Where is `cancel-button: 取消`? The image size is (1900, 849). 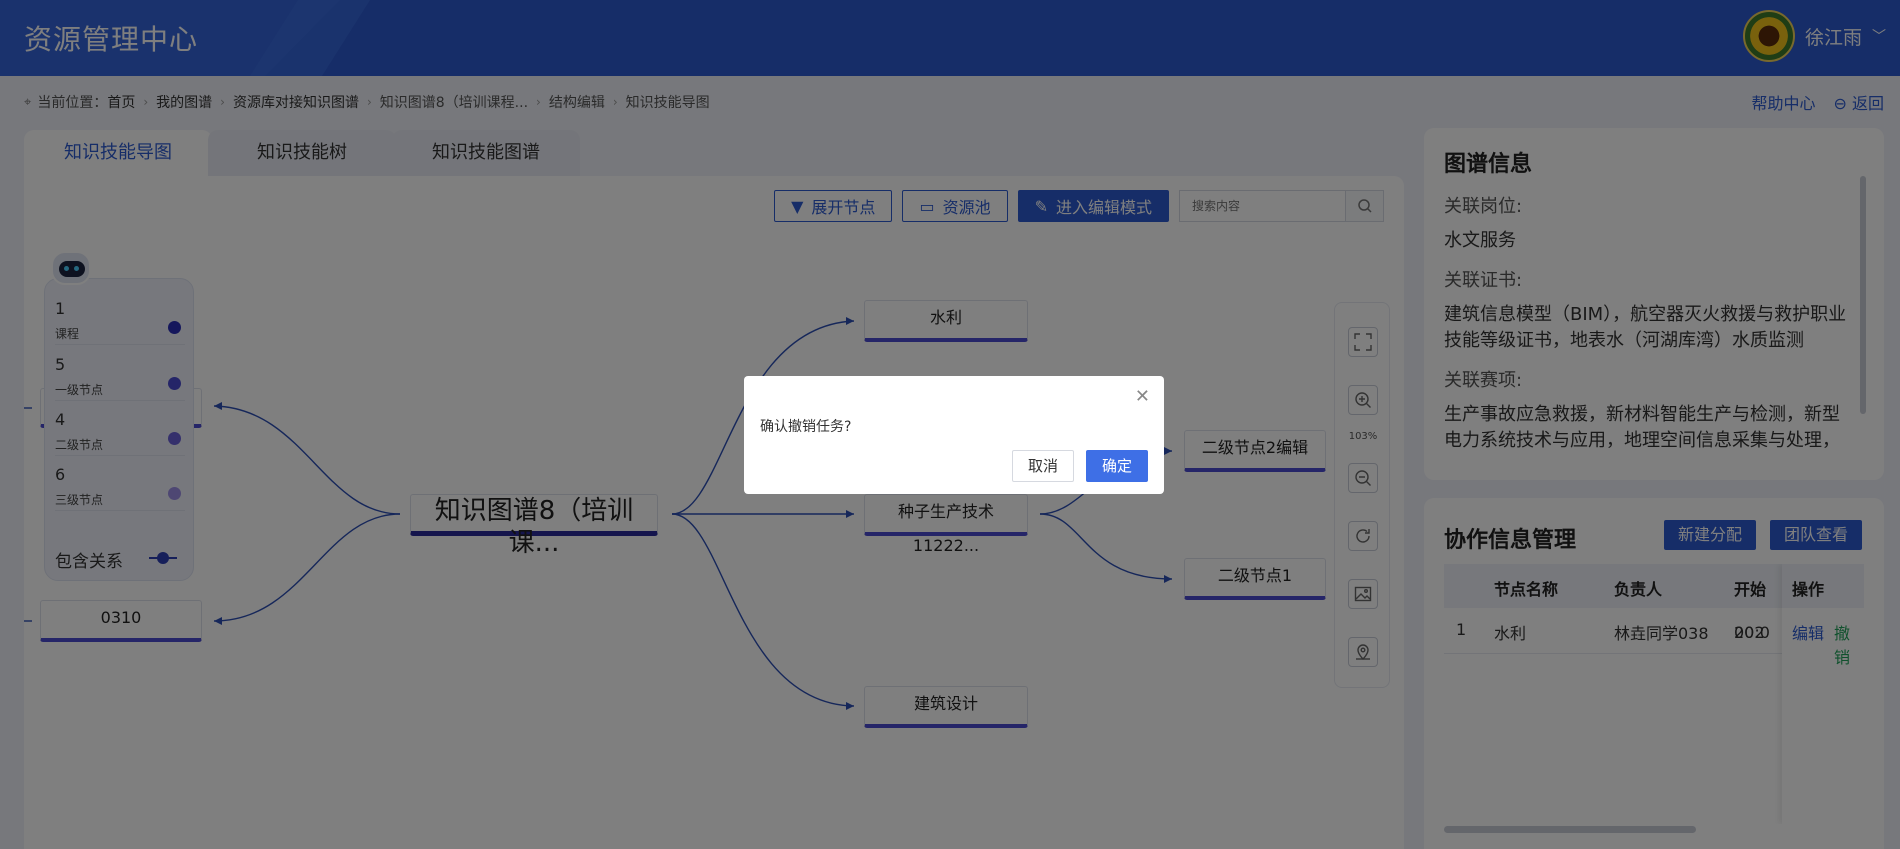
cancel-button: 取消 is located at coordinates (1042, 466).